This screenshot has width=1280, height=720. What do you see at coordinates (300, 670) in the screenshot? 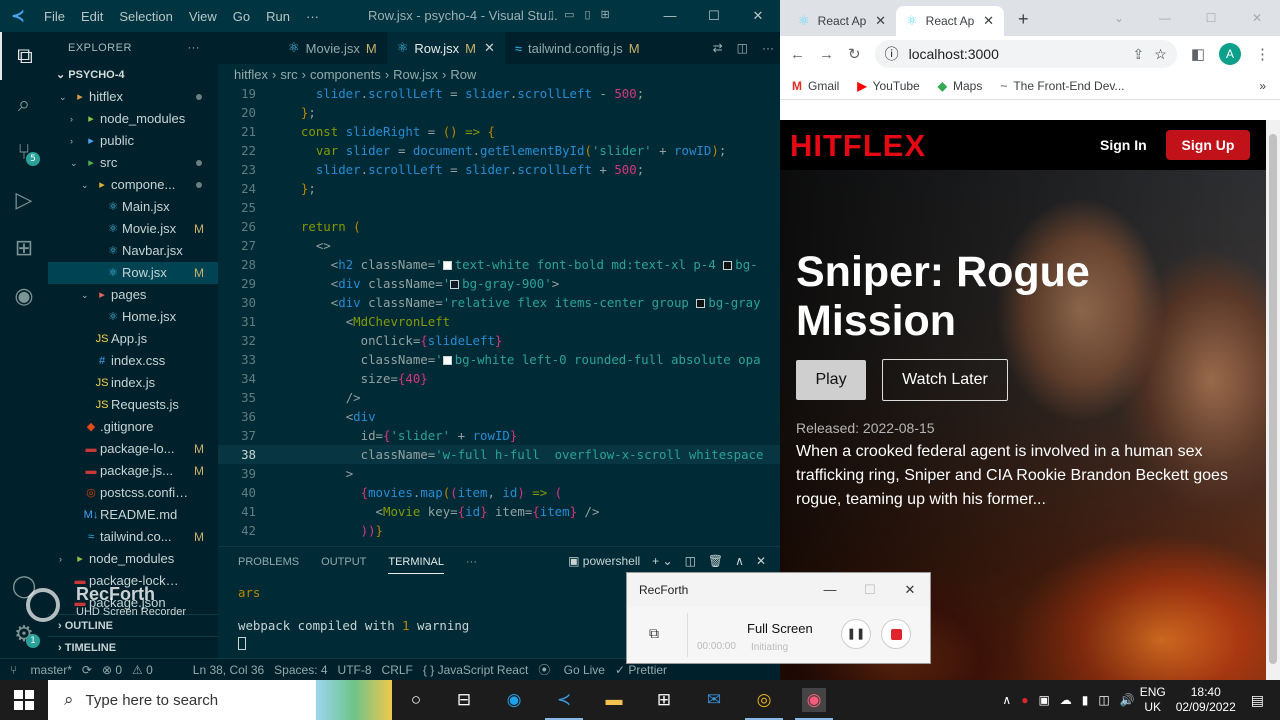
I see `indentation: Spaces: 4` at bounding box center [300, 670].